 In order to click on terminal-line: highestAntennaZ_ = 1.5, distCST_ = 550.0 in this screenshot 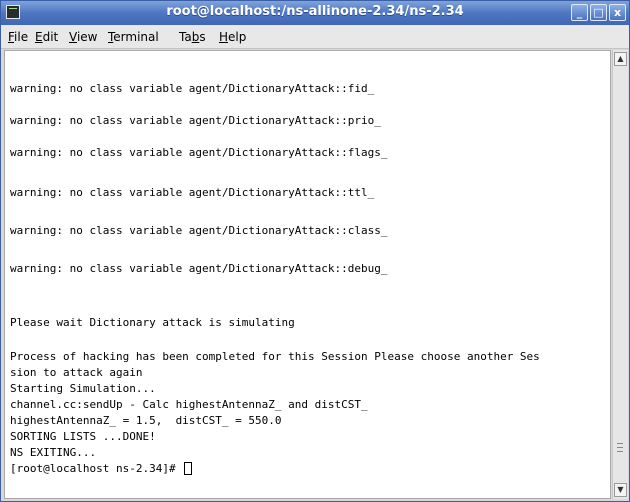, I will do `click(146, 420)`.